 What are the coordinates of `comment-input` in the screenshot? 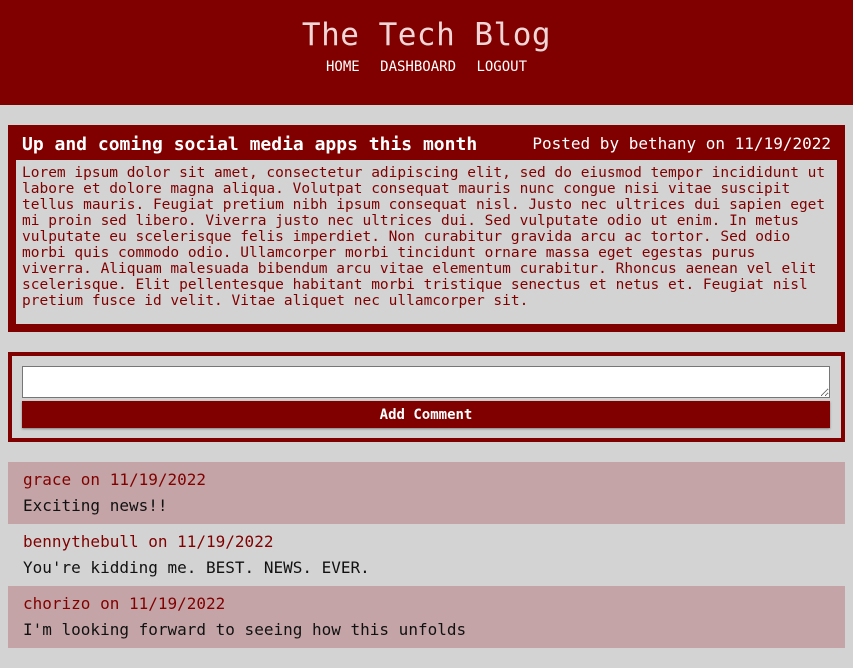 It's located at (426, 382).